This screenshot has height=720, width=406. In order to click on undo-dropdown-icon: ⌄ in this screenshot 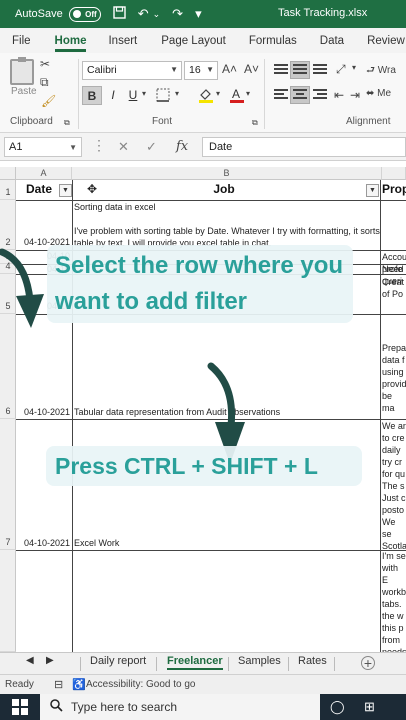, I will do `click(157, 14)`.